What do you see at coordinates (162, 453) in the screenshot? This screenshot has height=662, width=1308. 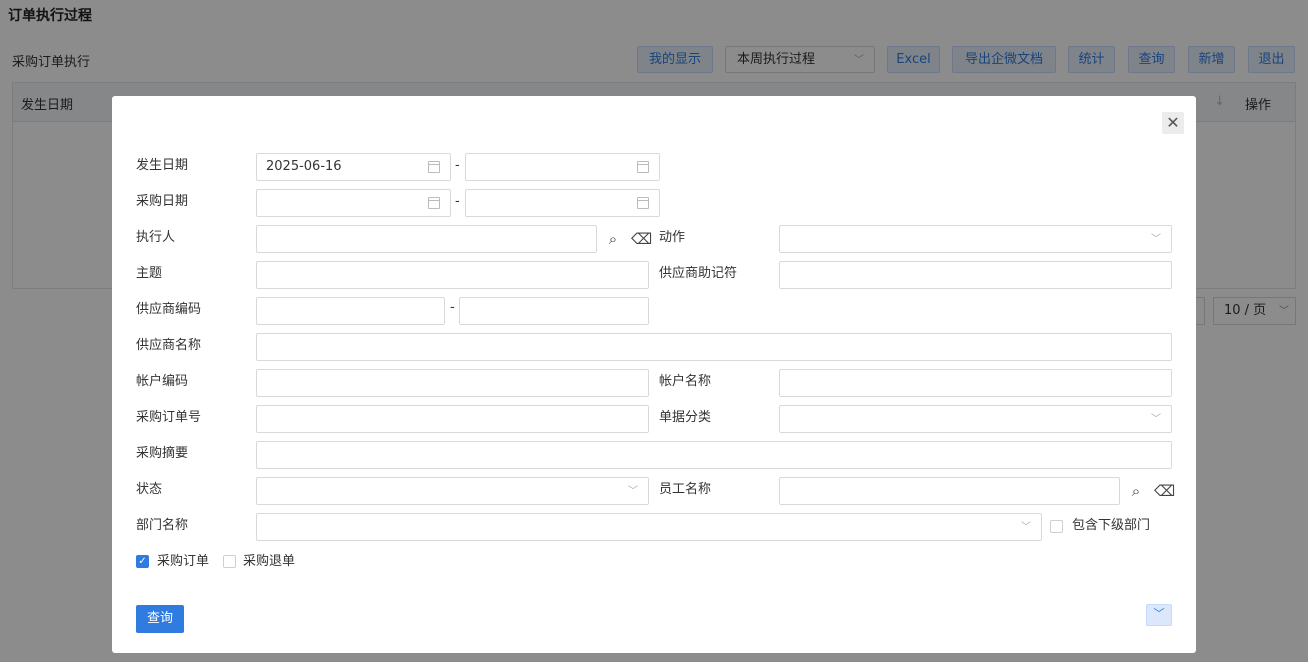 I see `purchase-summary-label: 采购摘要` at bounding box center [162, 453].